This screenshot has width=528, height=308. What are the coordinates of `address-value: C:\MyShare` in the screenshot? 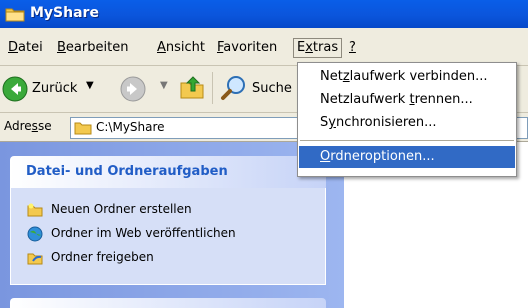 It's located at (130, 127).